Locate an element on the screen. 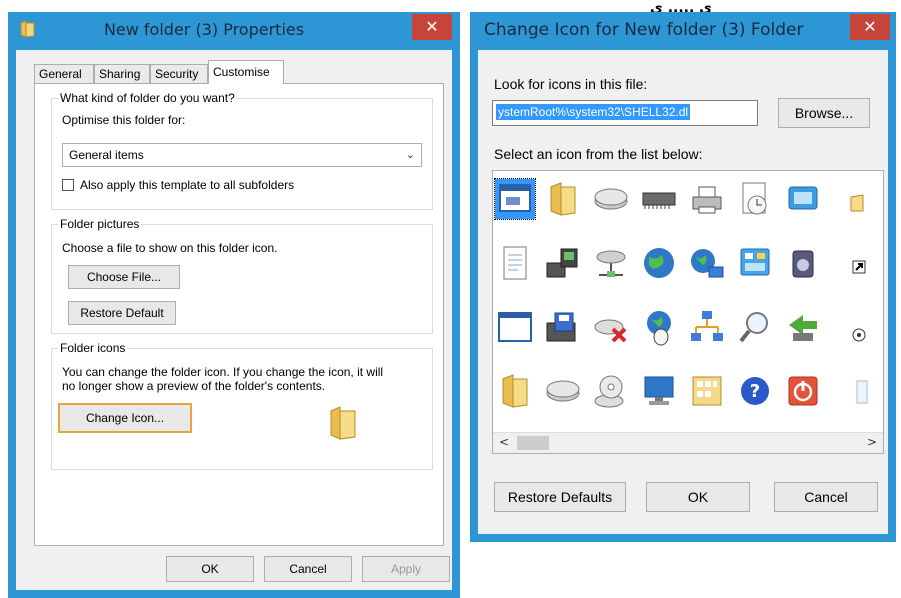 This screenshot has width=901, height=598. optimise-select-value: General items is located at coordinates (106, 155).